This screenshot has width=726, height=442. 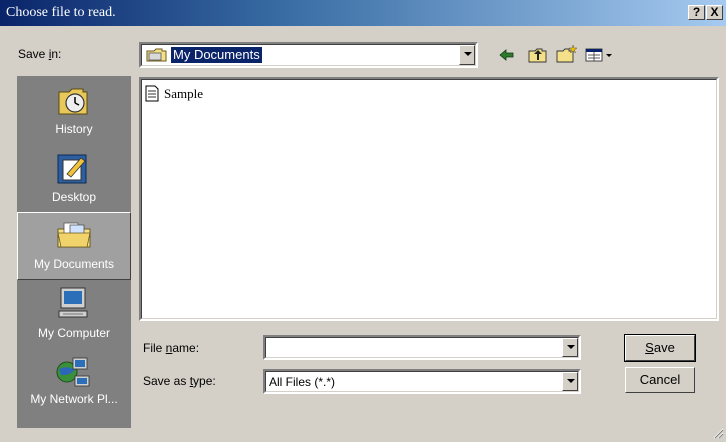 I want to click on place-desktop: Desktop, so click(x=74, y=180).